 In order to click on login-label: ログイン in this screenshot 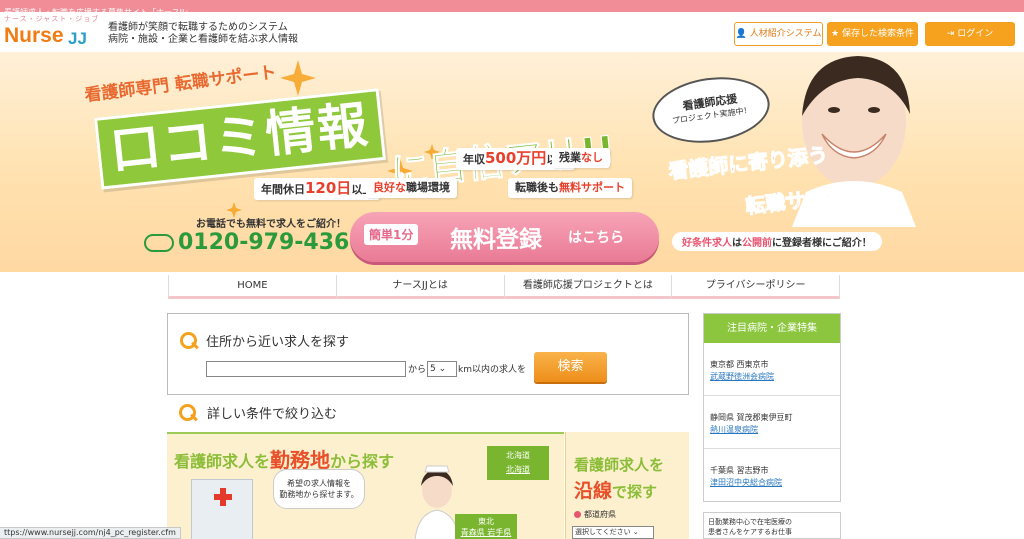, I will do `click(975, 34)`.